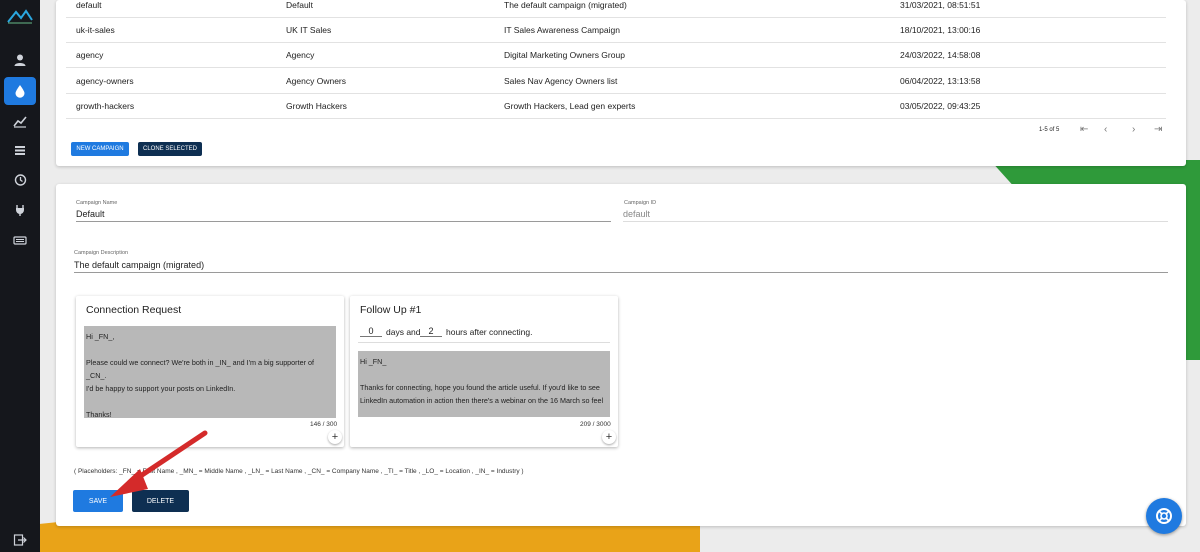 The height and width of the screenshot is (552, 1200). Describe the element at coordinates (101, 253) in the screenshot. I see `campaign-description-label: Campaign Description` at that location.